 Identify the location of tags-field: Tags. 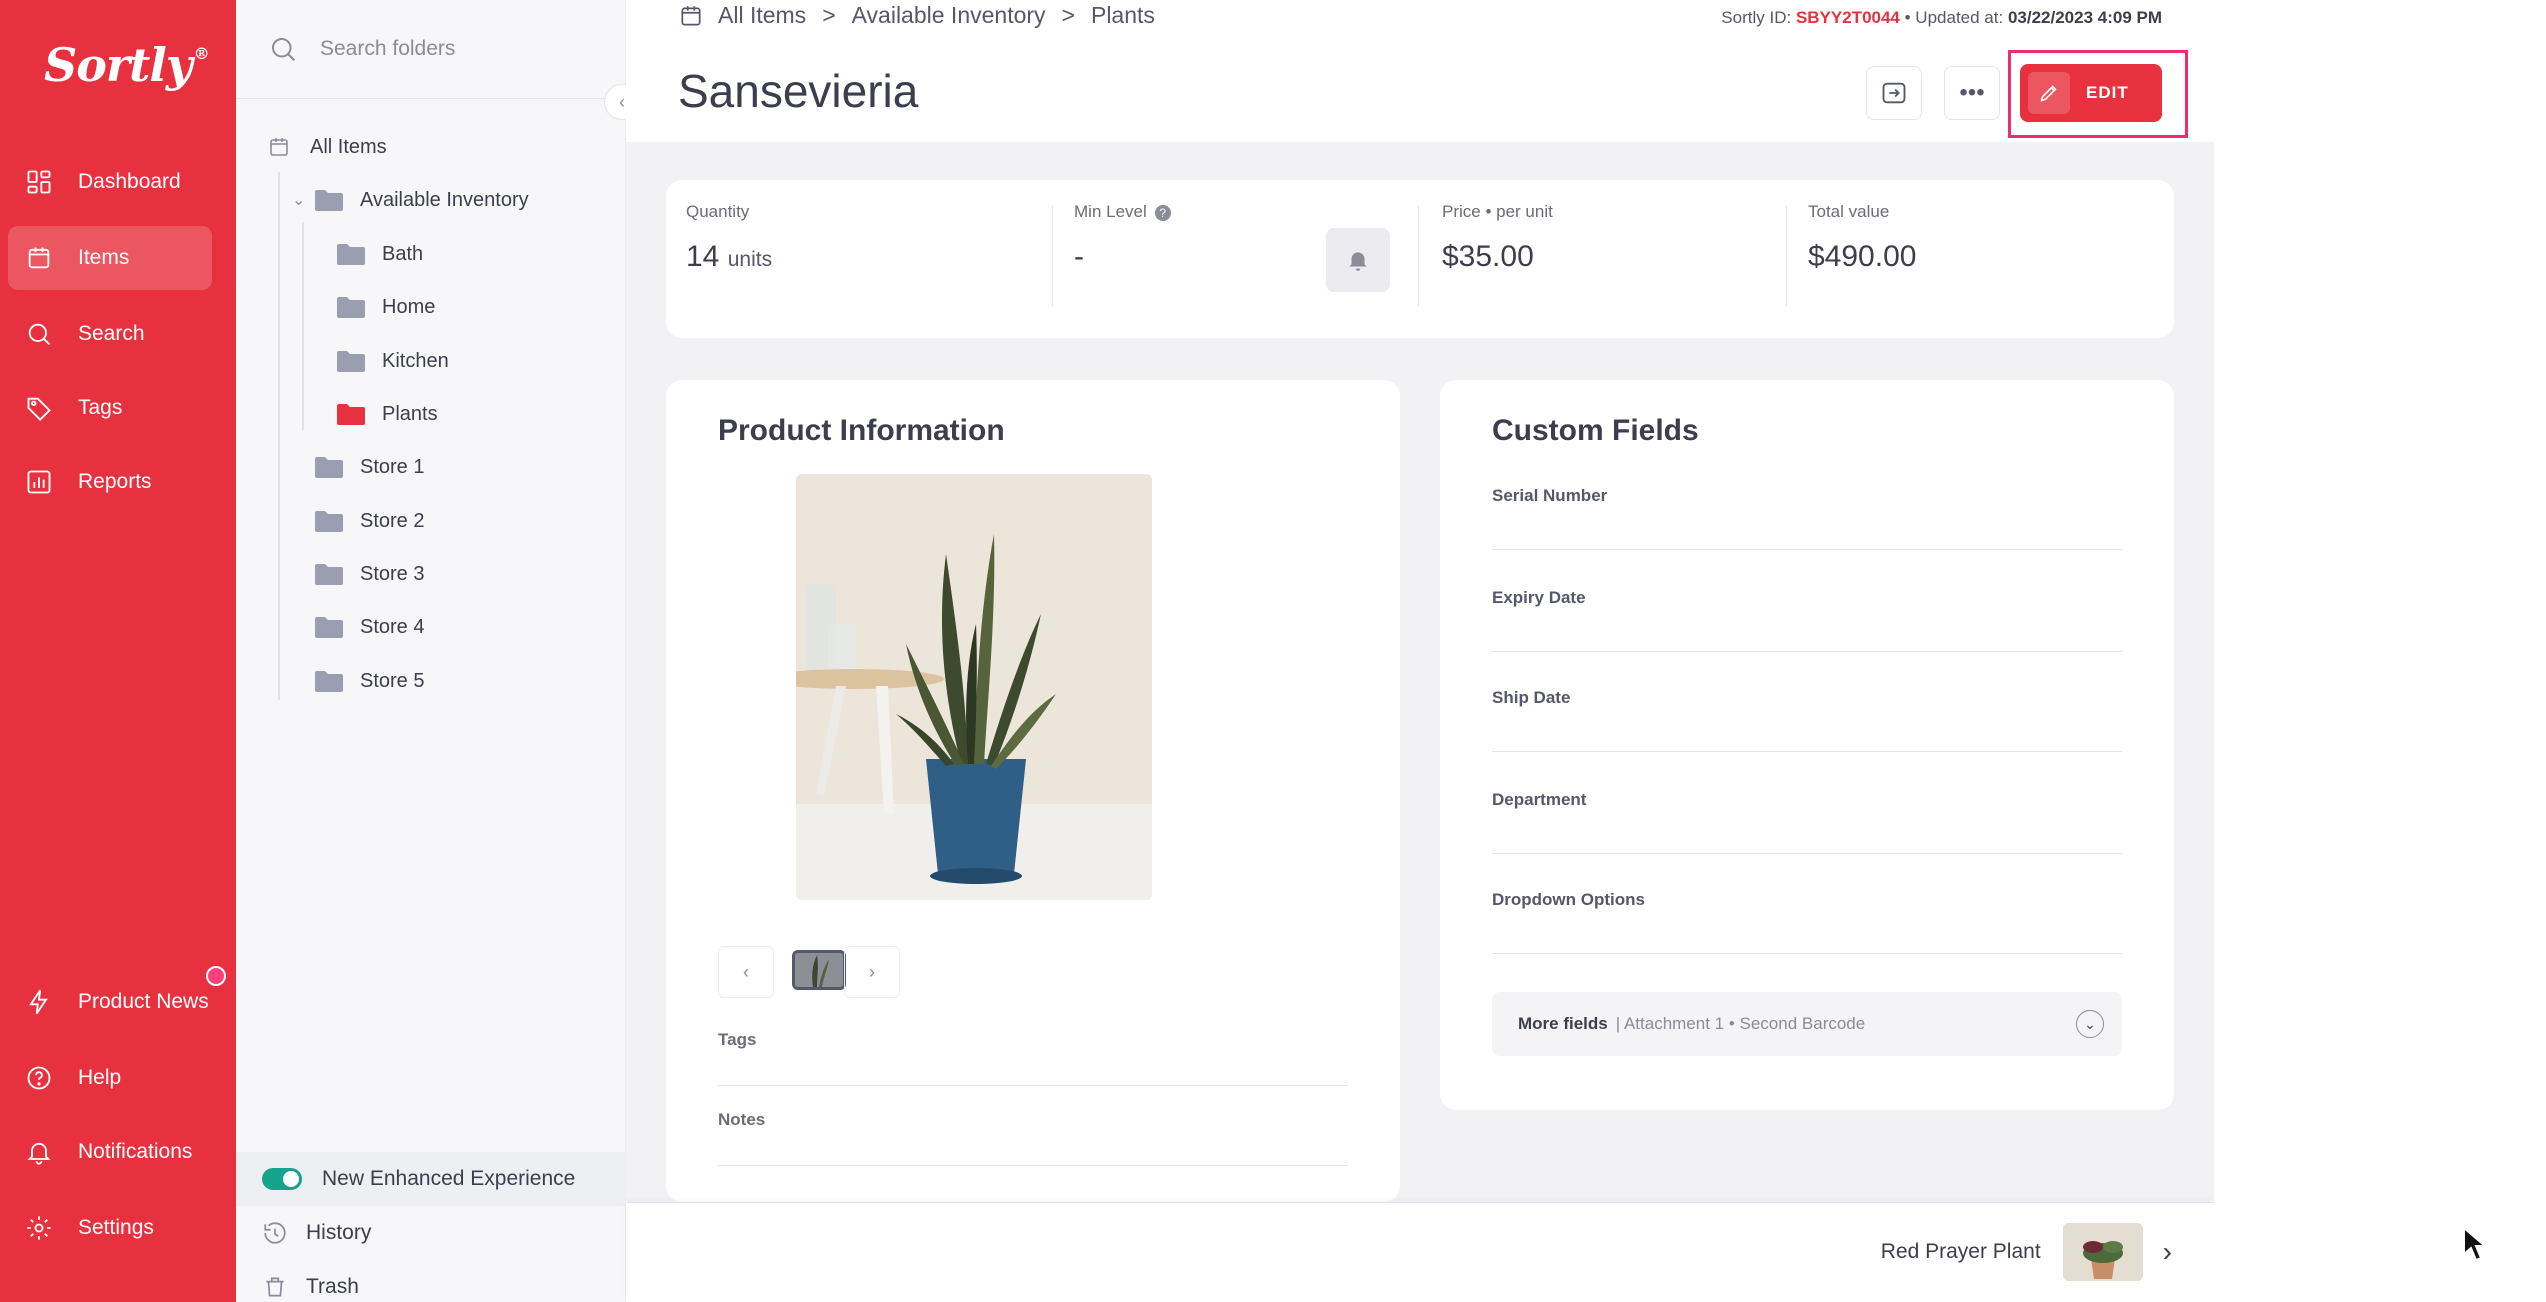
(1033, 1058).